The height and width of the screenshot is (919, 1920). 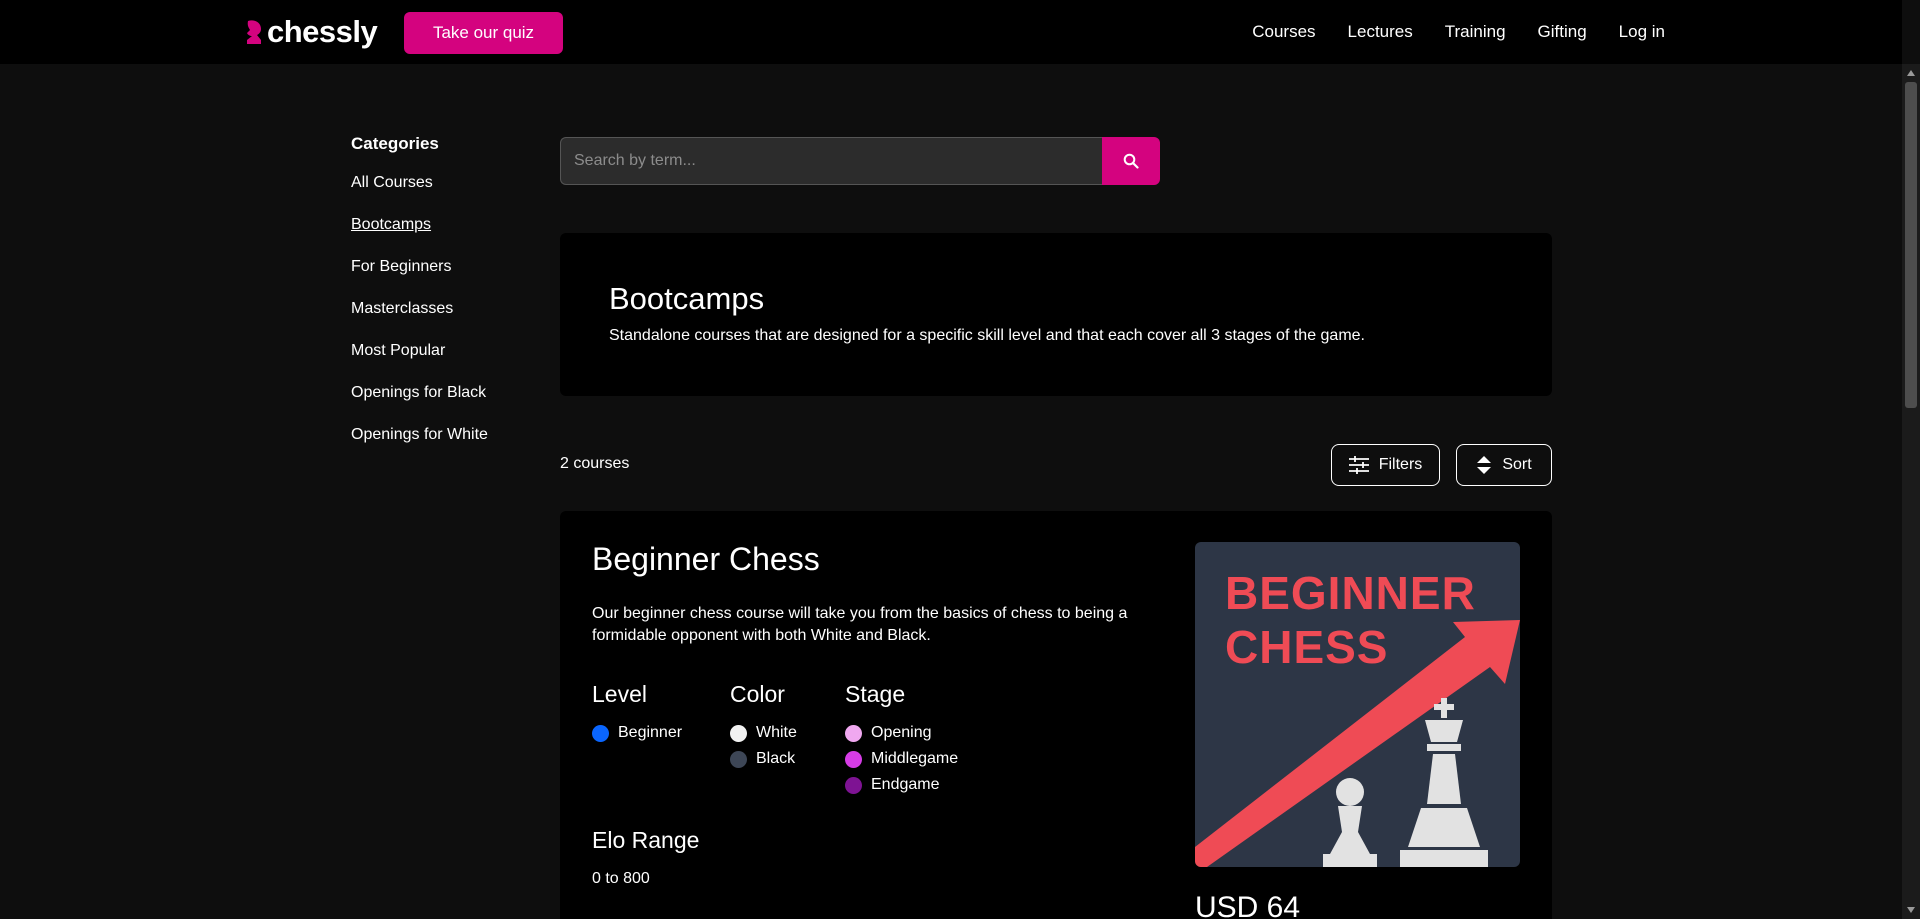 I want to click on knight-logo-icon, so click(x=254, y=32).